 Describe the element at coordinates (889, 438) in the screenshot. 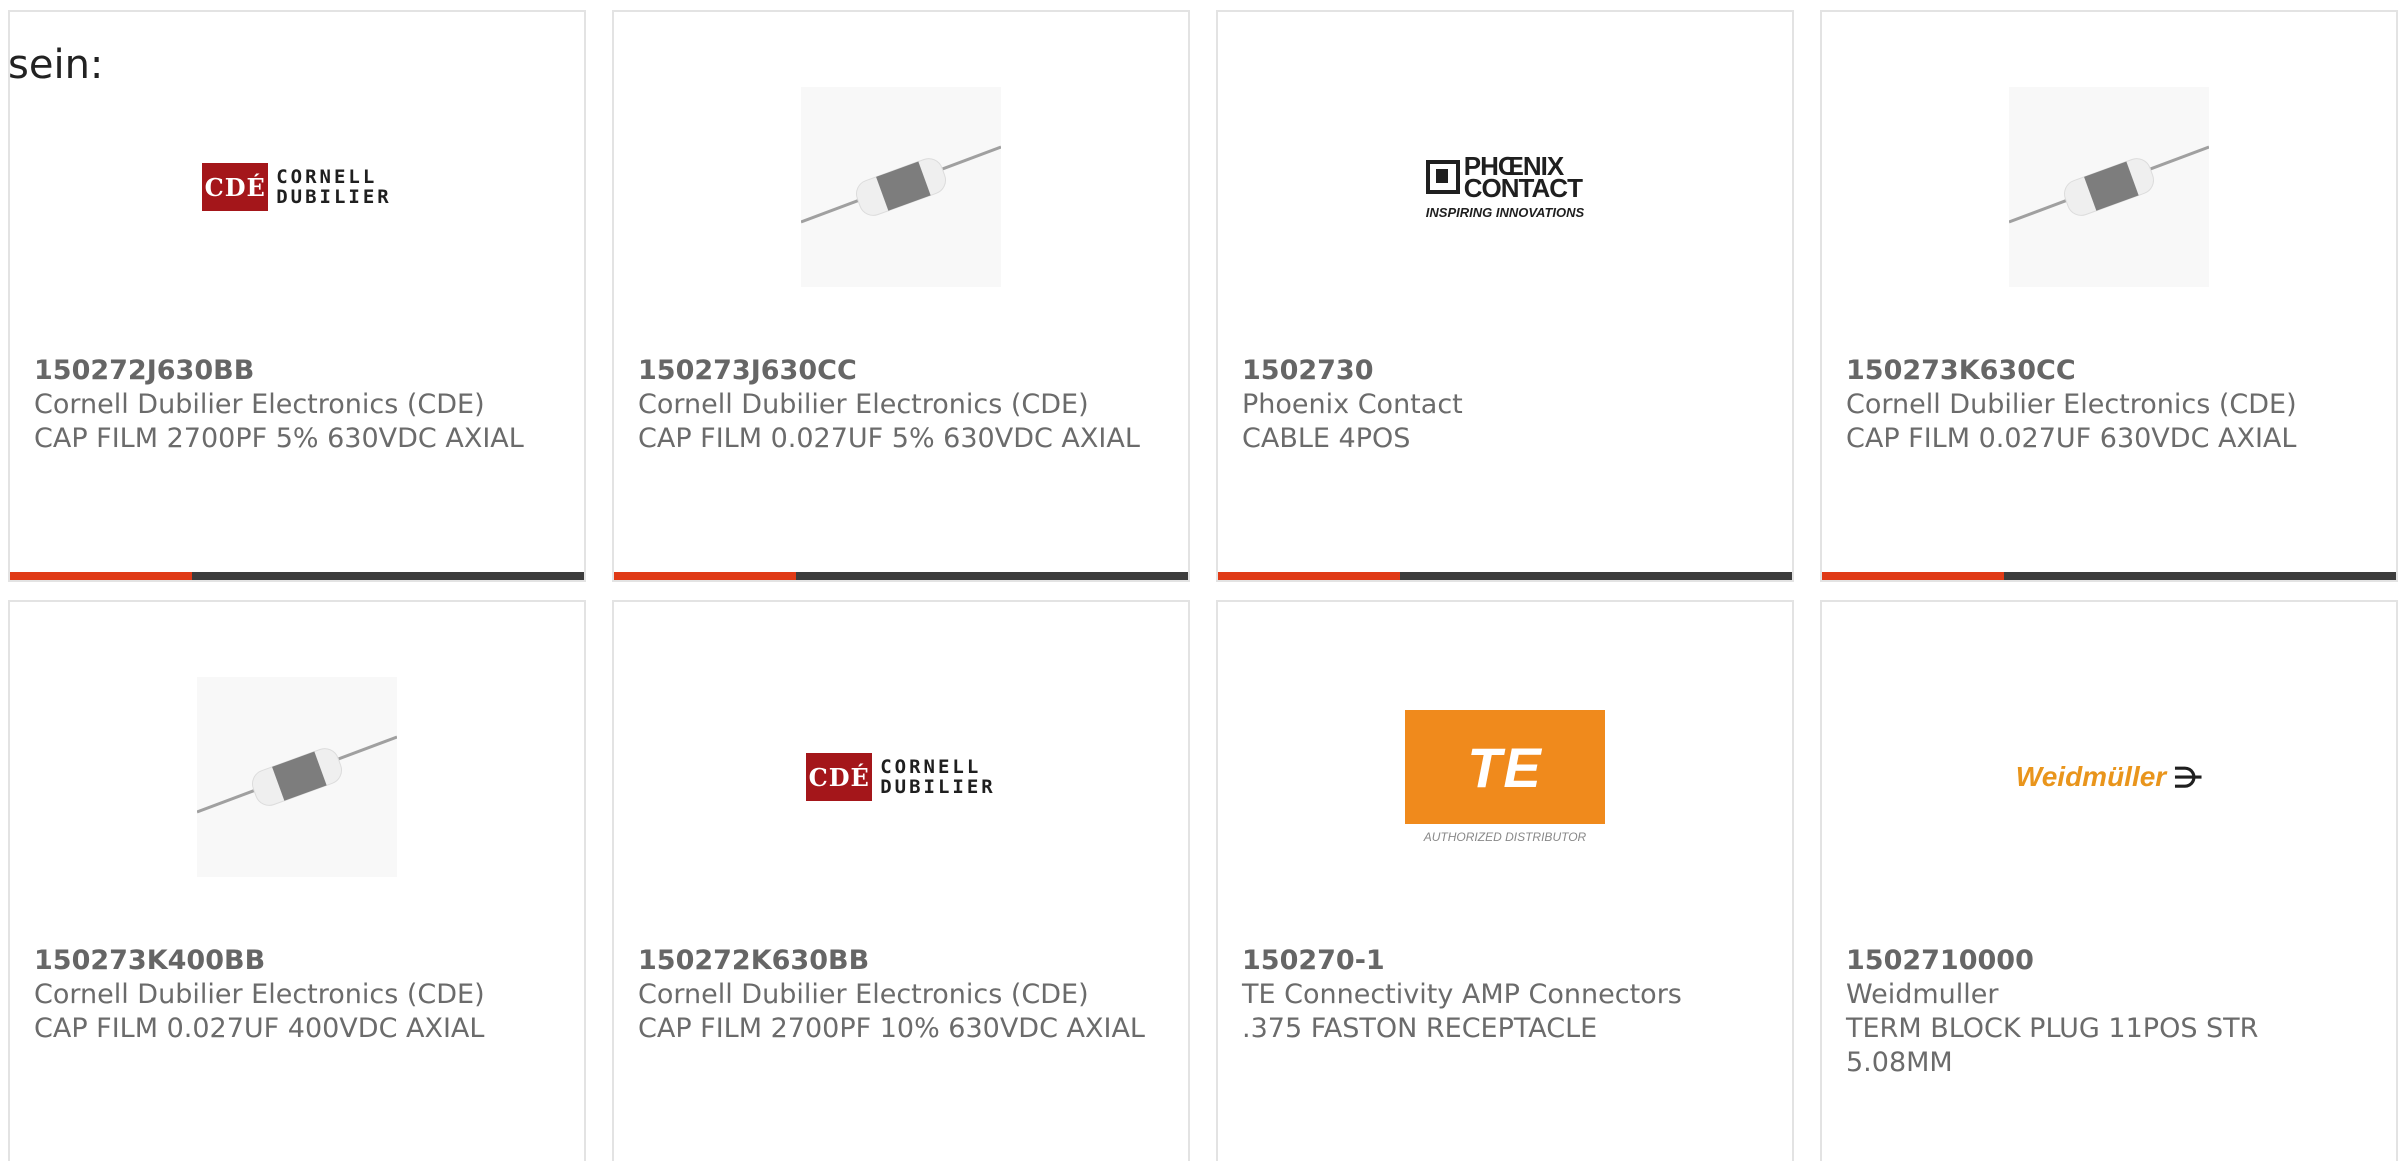

I see `product-description: CAP FILM 0.027UF 5% 630VDC AXIAL` at that location.